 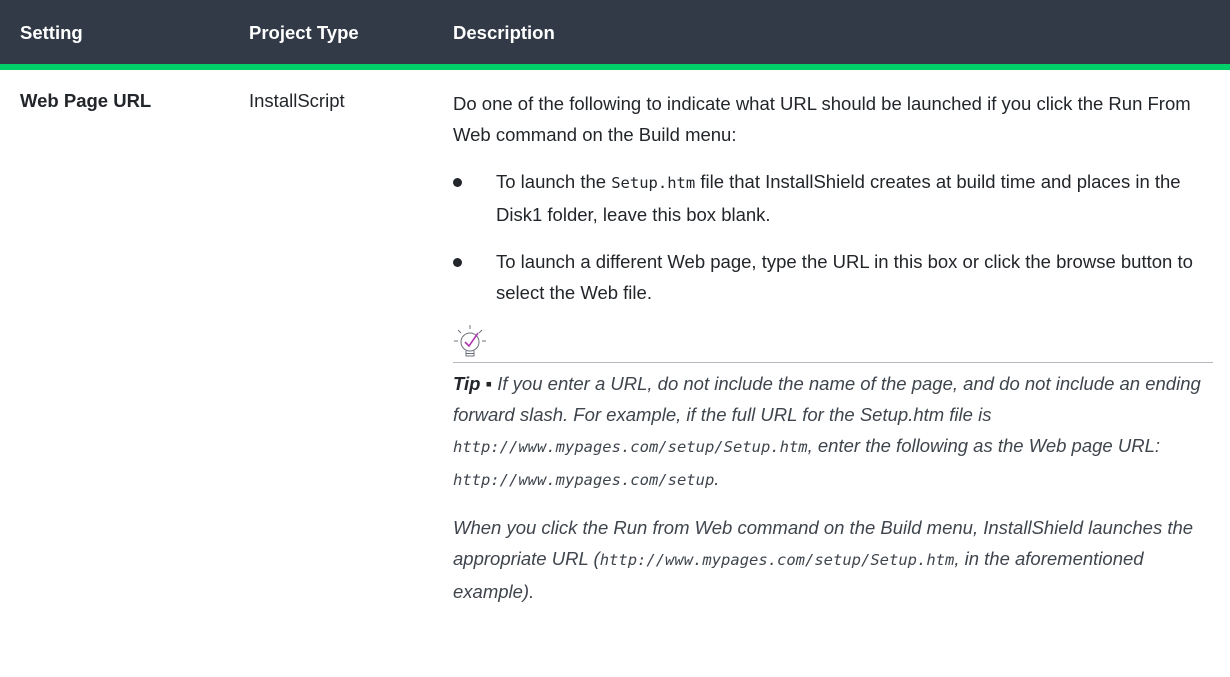 What do you see at coordinates (717, 478) in the screenshot?
I see `tip-text-c: .` at bounding box center [717, 478].